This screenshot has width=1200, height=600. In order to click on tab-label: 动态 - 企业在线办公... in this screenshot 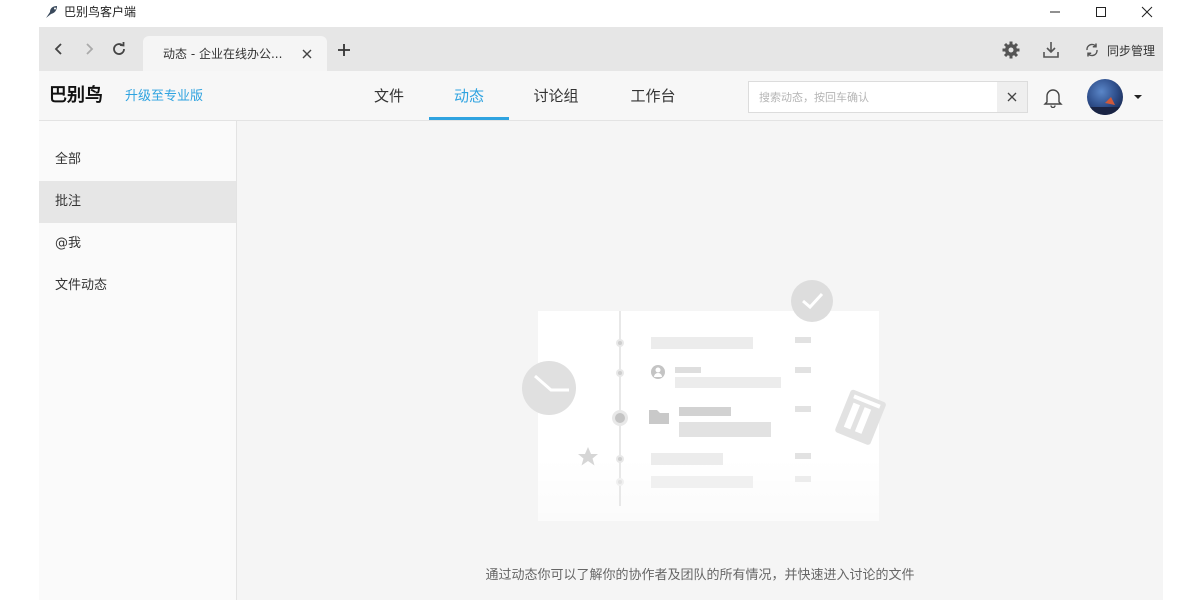, I will do `click(223, 54)`.